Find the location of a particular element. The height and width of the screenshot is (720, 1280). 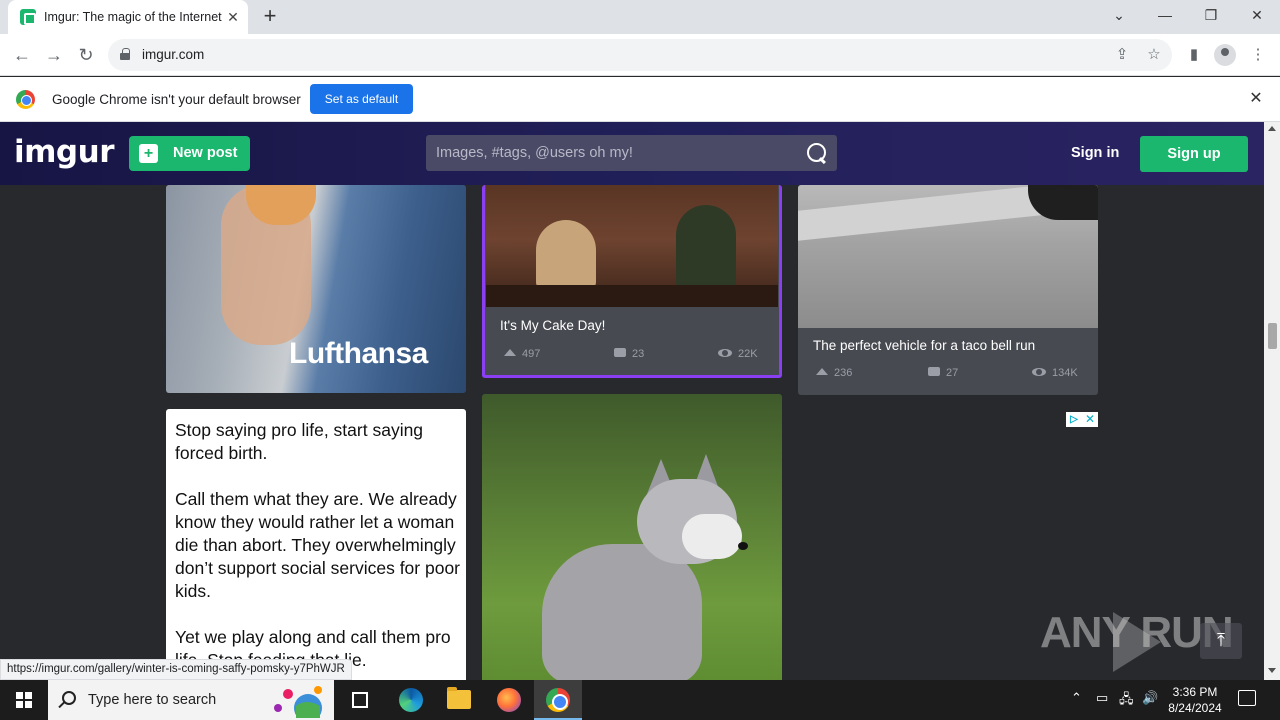

start-button is located at coordinates (24, 700).